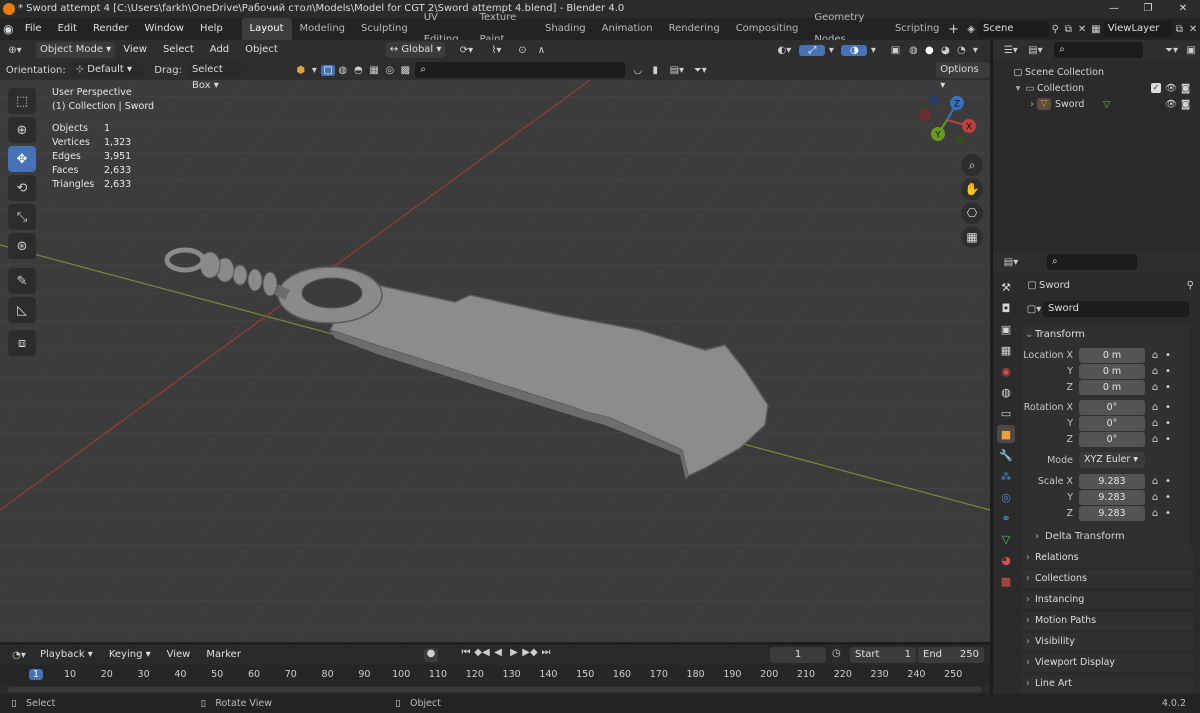 The height and width of the screenshot is (713, 1200). What do you see at coordinates (1183, 9) in the screenshot?
I see `close-button: ✕` at bounding box center [1183, 9].